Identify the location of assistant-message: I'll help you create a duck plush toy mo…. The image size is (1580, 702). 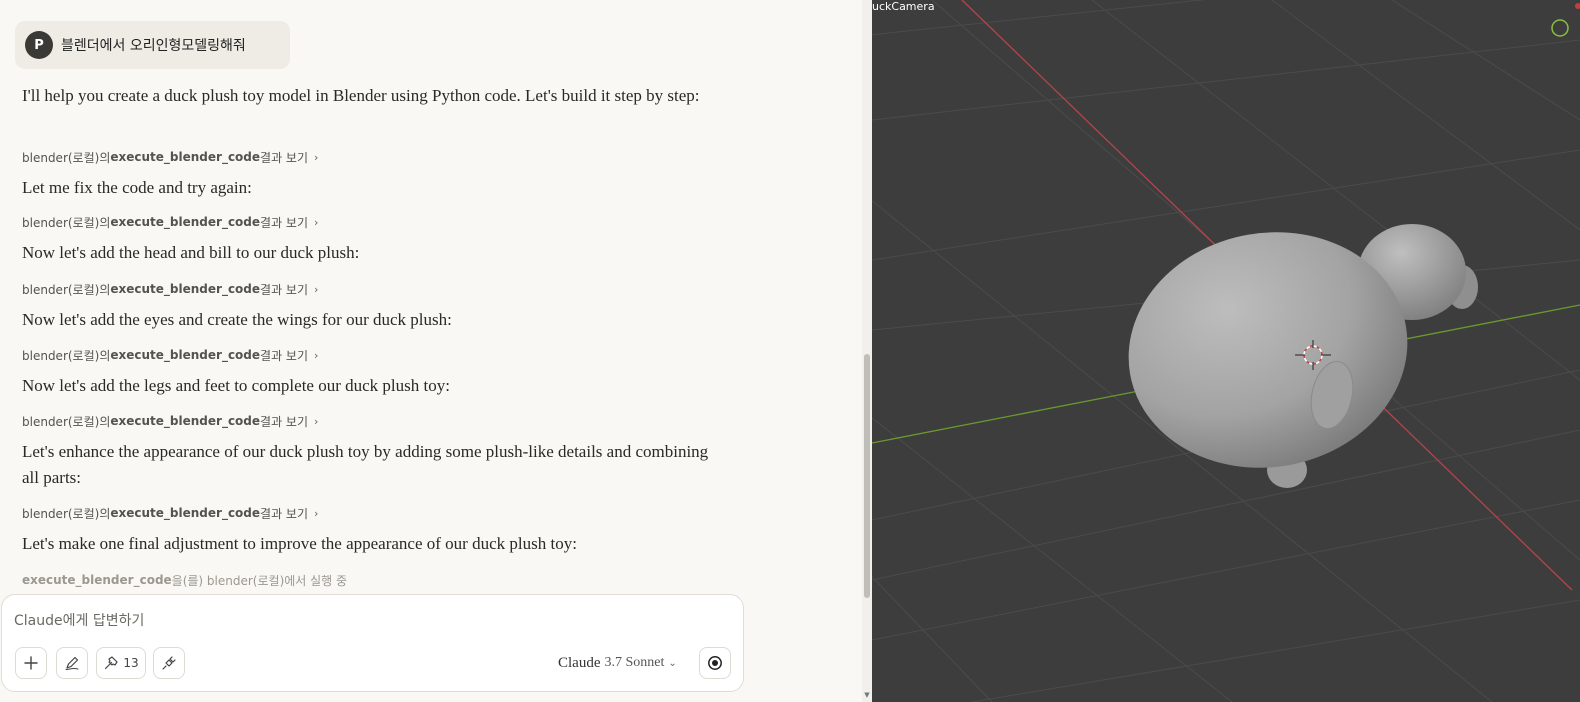
(361, 95).